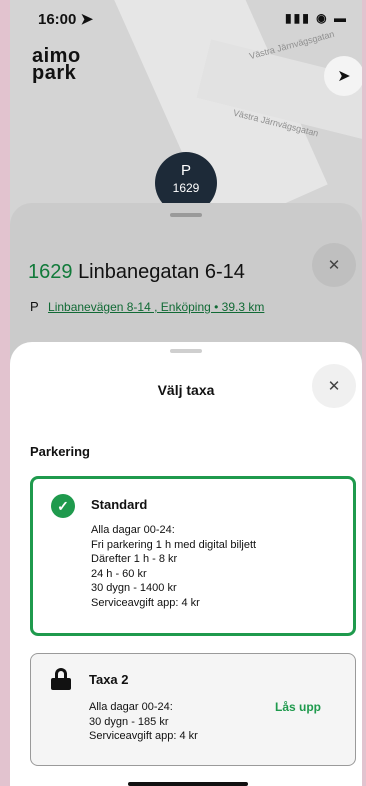  I want to click on close-modal-button: ✕, so click(334, 386).